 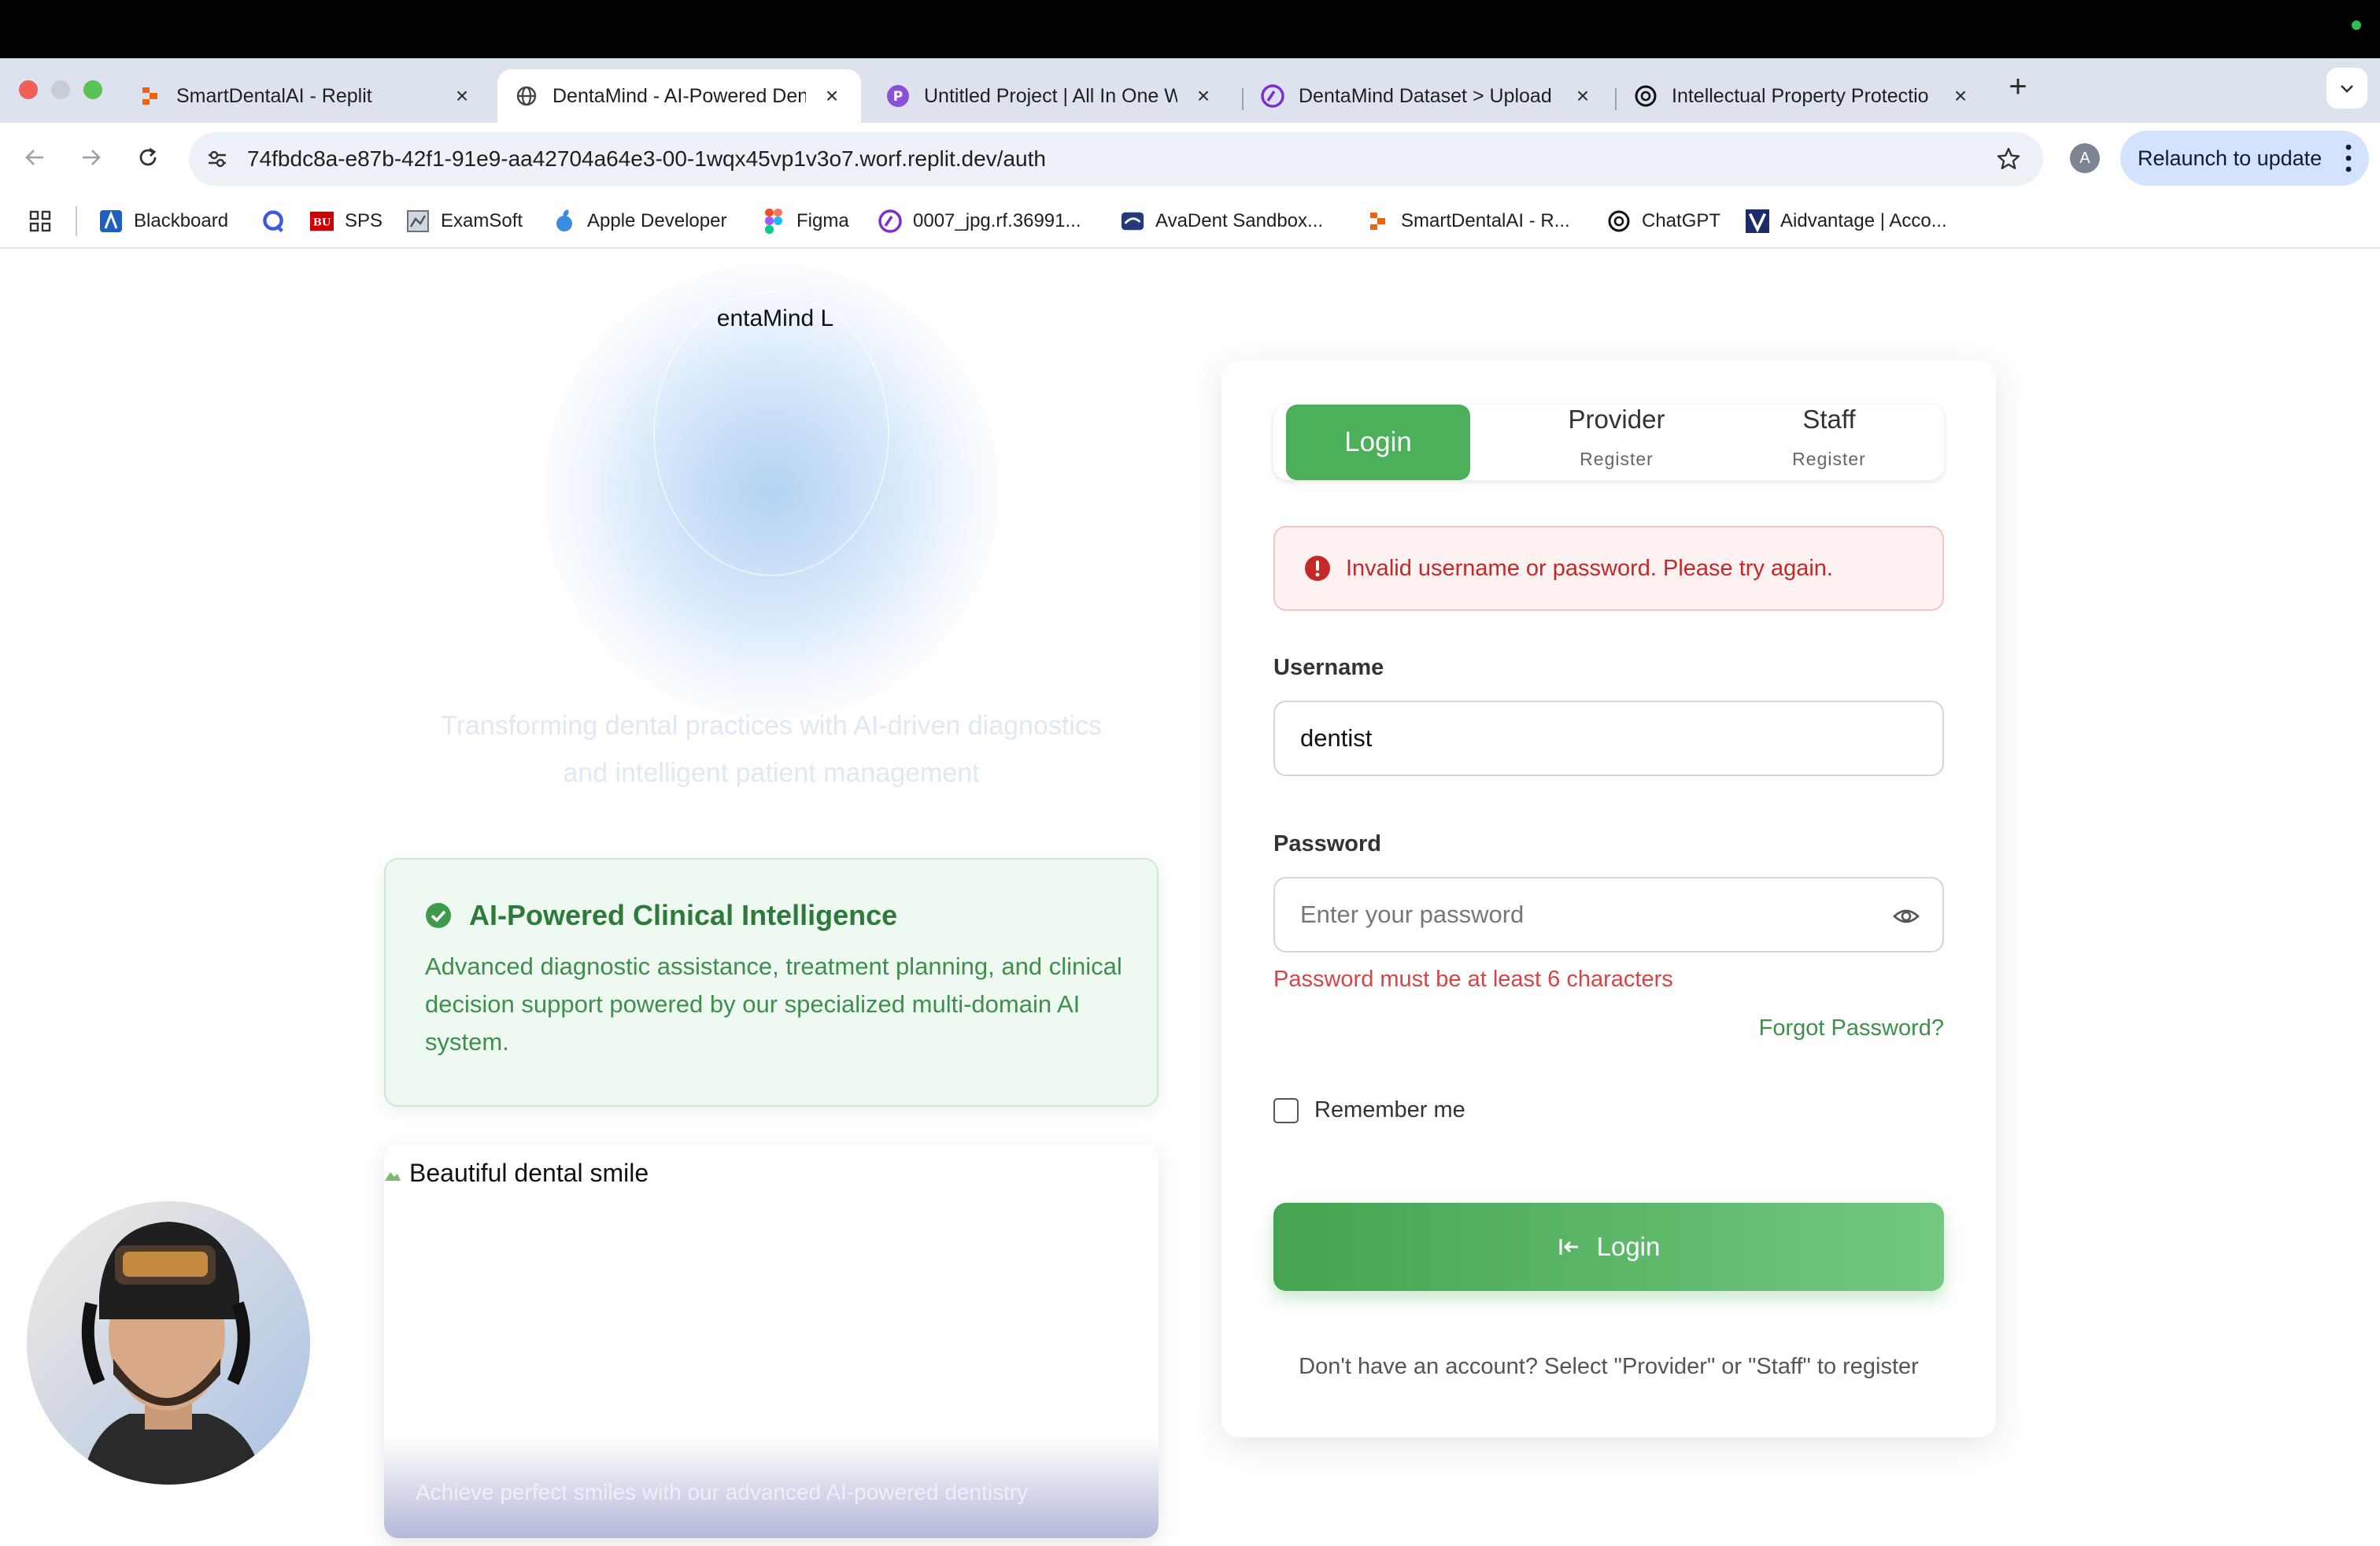 I want to click on window-close-button, so click(x=28, y=89).